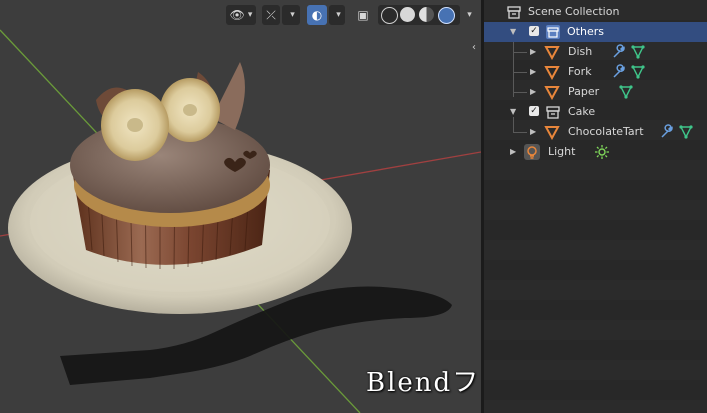 The image size is (707, 413). I want to click on xray-icon: ▣, so click(363, 15).